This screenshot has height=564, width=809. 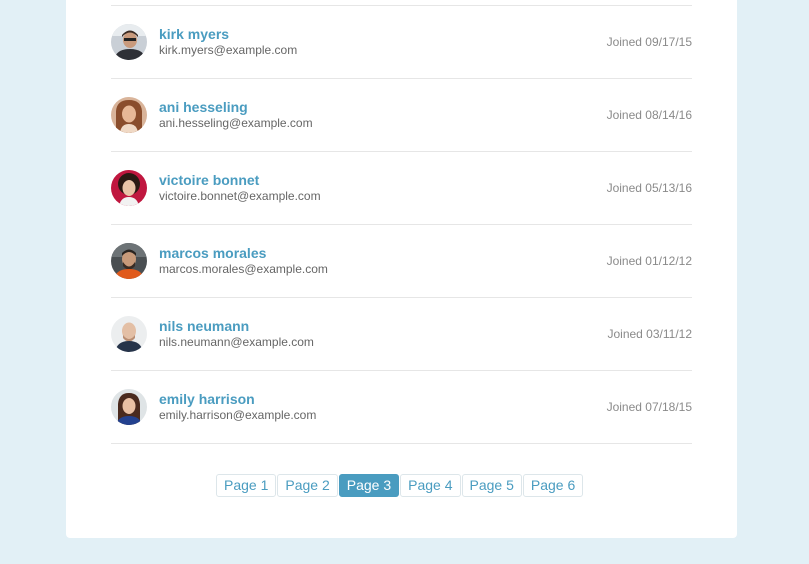 I want to click on user-name: kirk myers, so click(x=194, y=34).